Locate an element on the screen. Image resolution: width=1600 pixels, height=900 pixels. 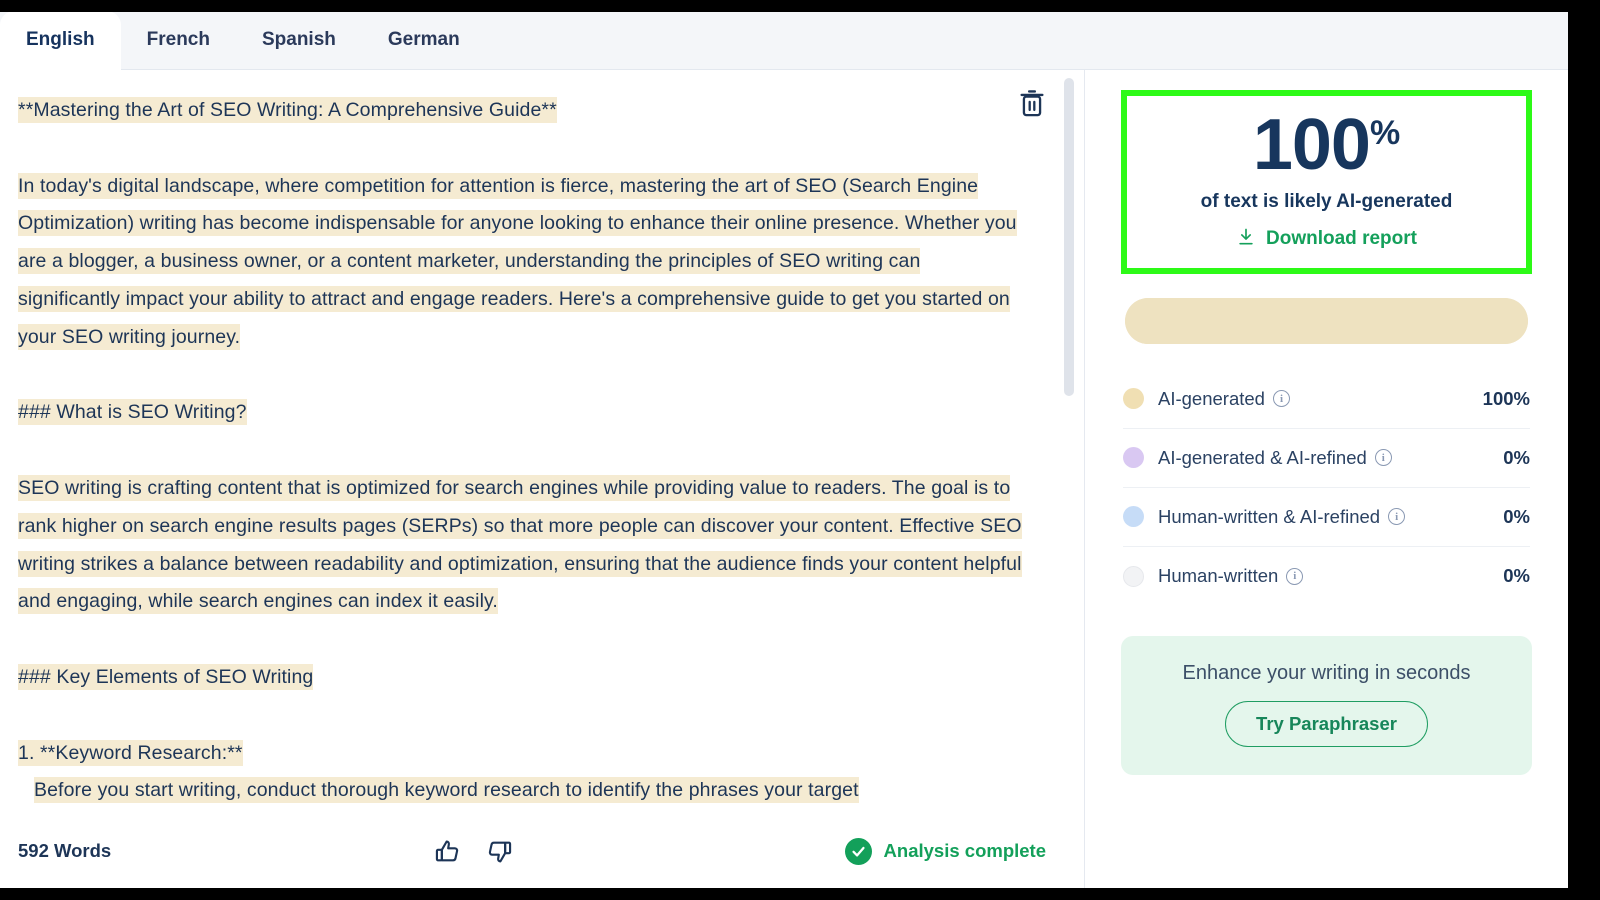
status-text: Analysis complete is located at coordinates (964, 850).